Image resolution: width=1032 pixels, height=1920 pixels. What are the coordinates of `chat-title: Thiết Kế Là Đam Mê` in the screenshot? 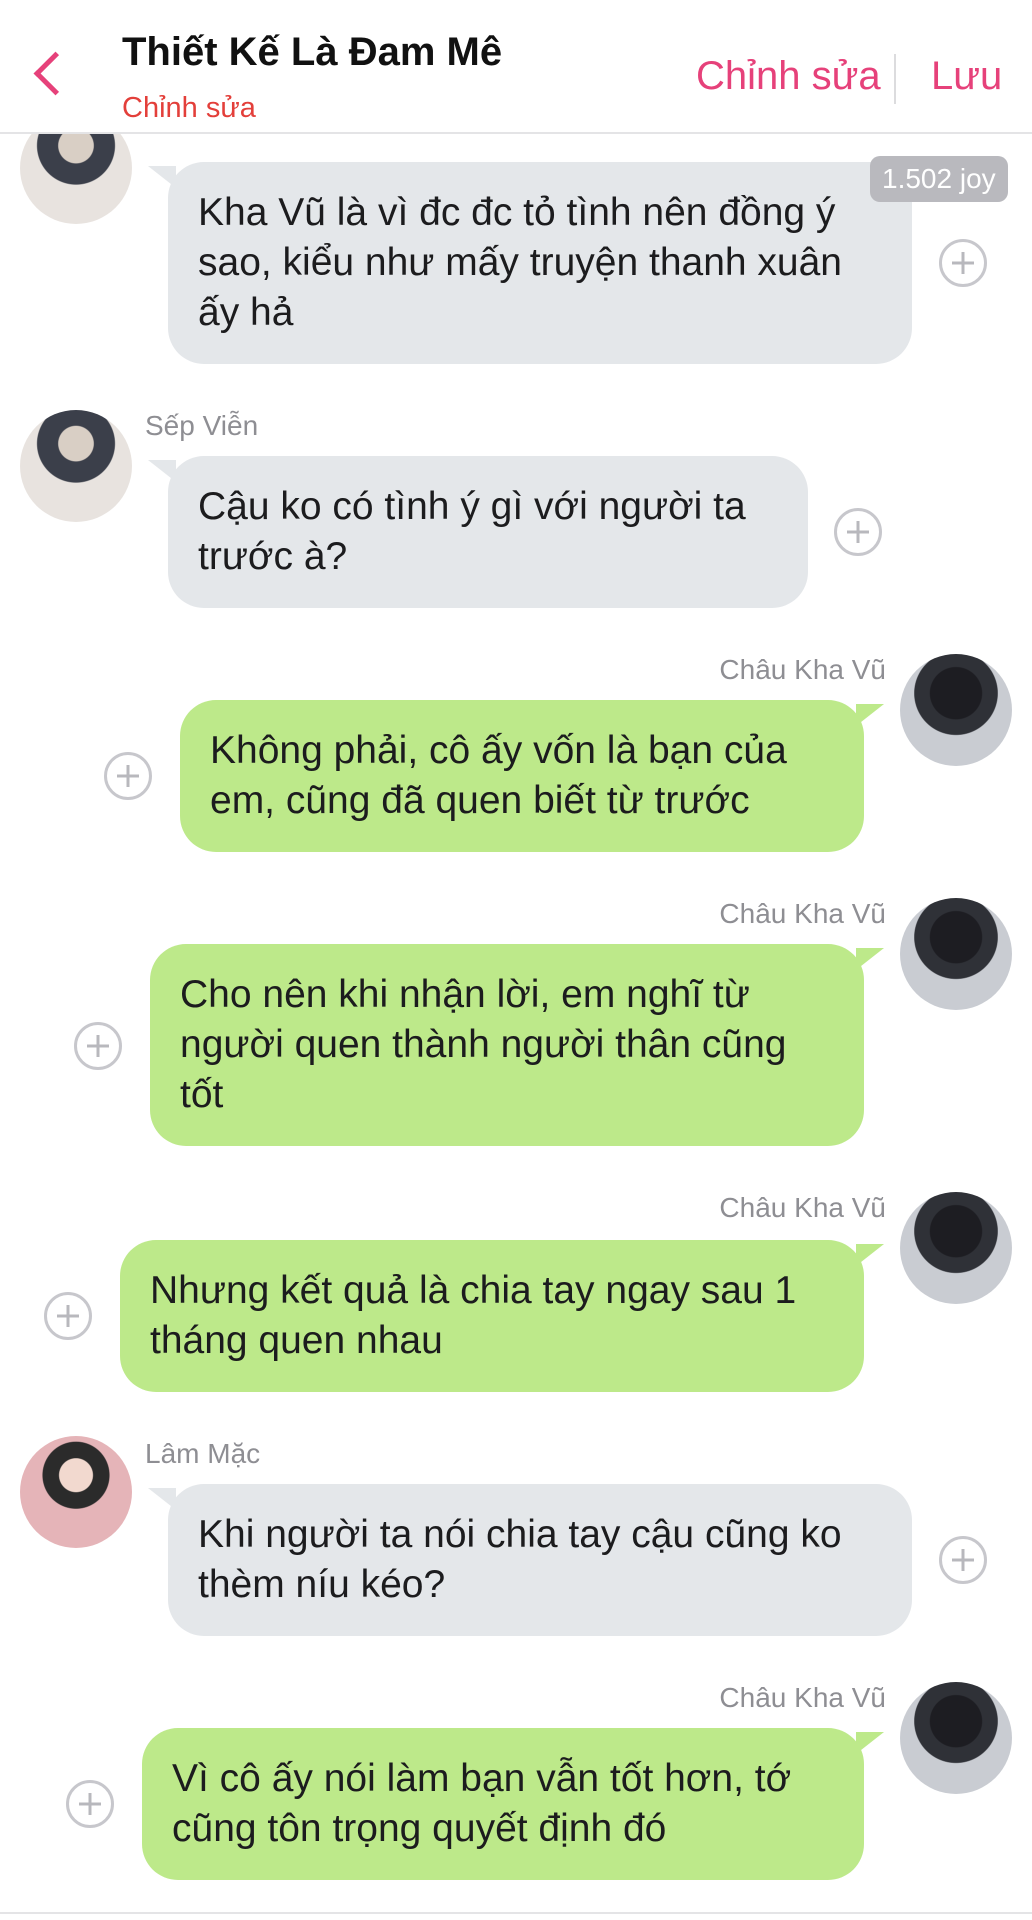 It's located at (312, 52).